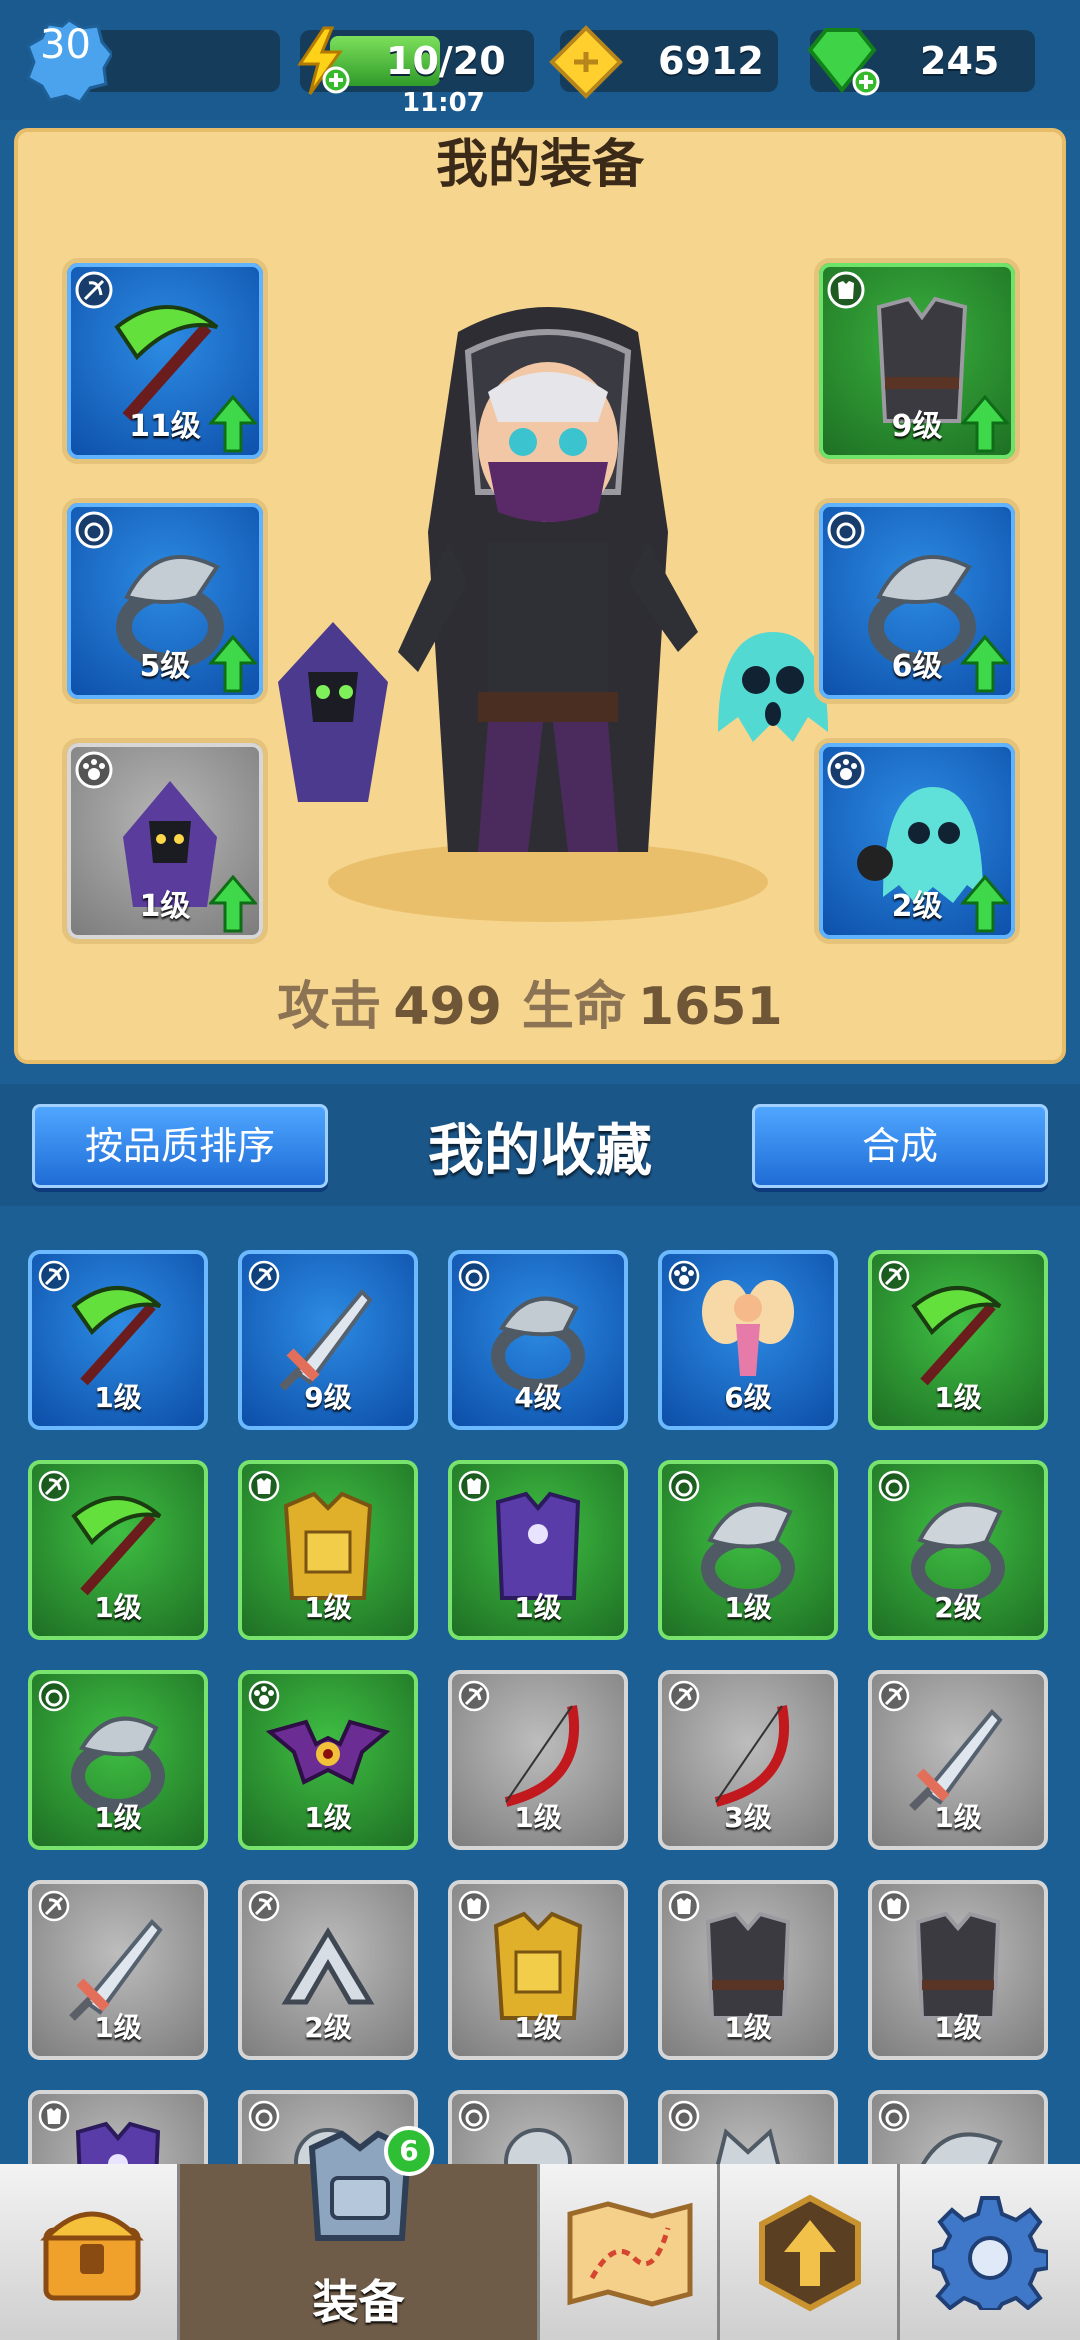 The height and width of the screenshot is (2340, 1080). What do you see at coordinates (917, 361) in the screenshot?
I see `equip-slot-armor: 9级` at bounding box center [917, 361].